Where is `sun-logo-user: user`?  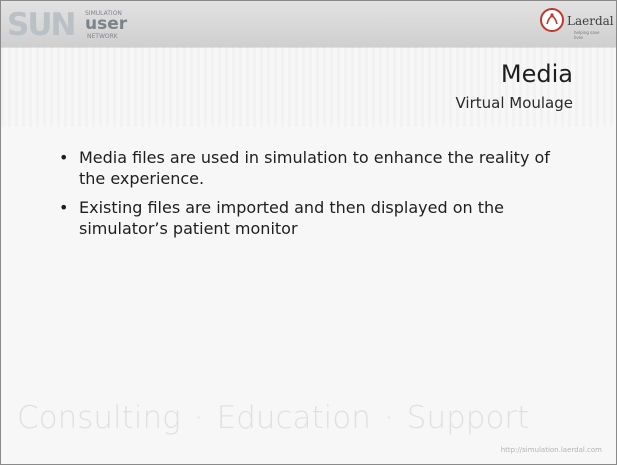
sun-logo-user: user is located at coordinates (106, 24).